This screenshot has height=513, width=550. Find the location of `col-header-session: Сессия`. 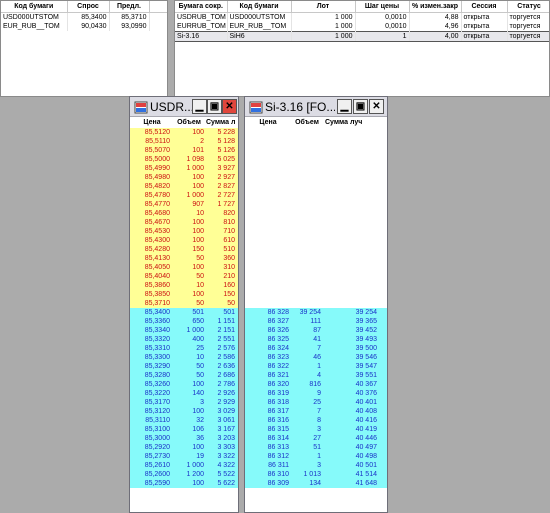

col-header-session: Сессия is located at coordinates (484, 7).